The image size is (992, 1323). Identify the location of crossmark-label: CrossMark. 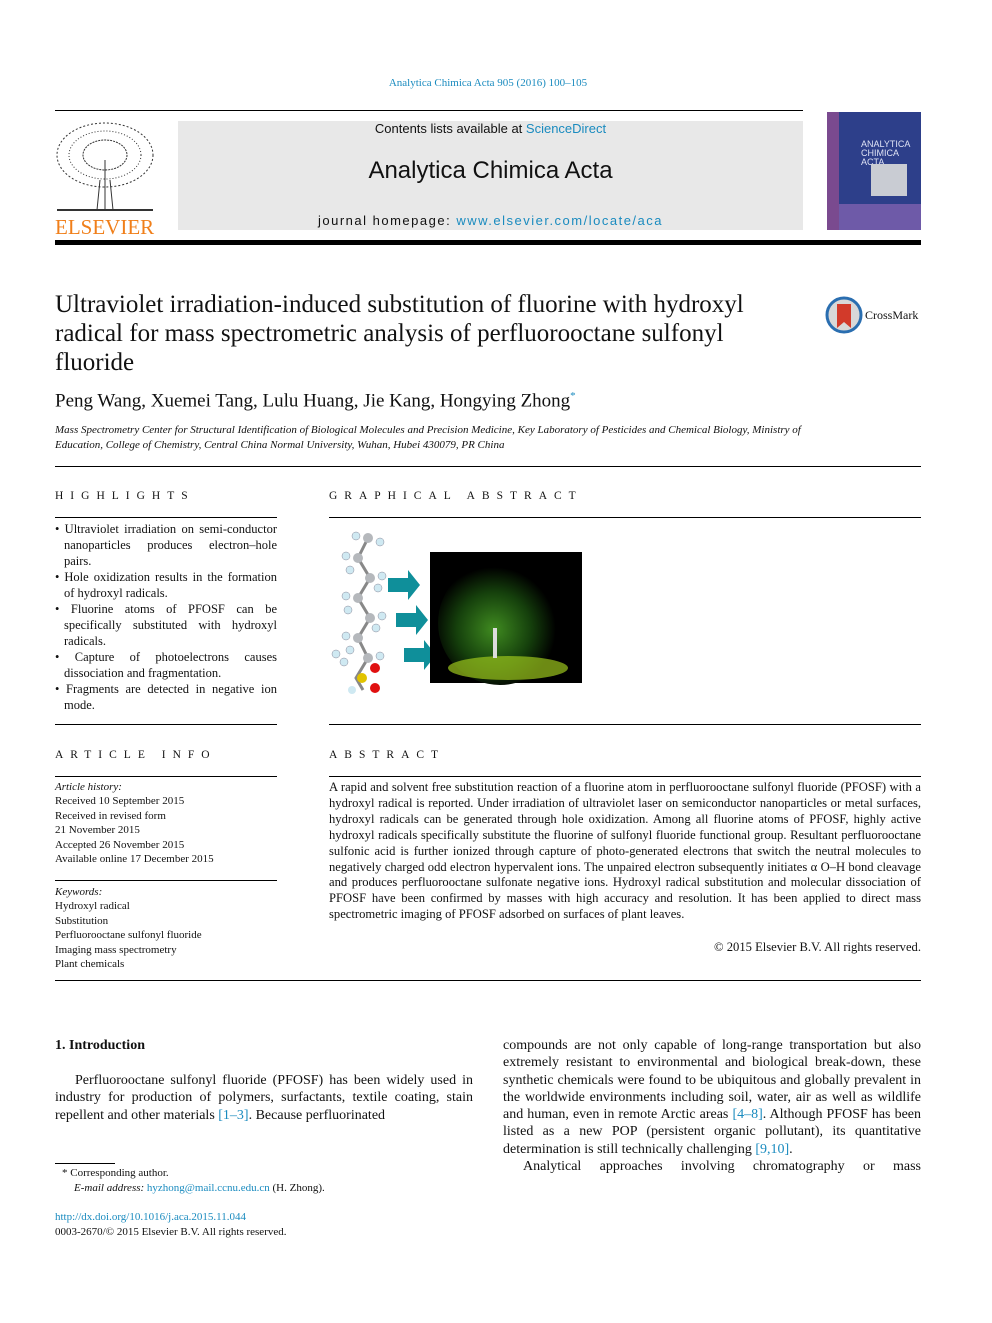
(892, 314).